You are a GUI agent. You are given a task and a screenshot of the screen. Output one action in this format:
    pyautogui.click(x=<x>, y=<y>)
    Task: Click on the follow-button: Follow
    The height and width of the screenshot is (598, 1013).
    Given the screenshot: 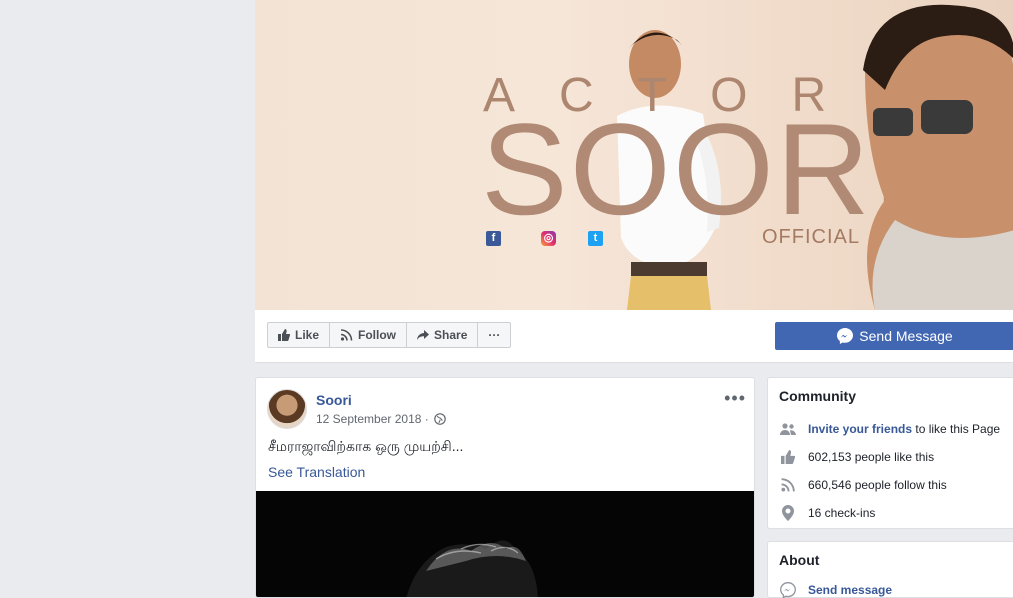 What is the action you would take?
    pyautogui.click(x=368, y=335)
    